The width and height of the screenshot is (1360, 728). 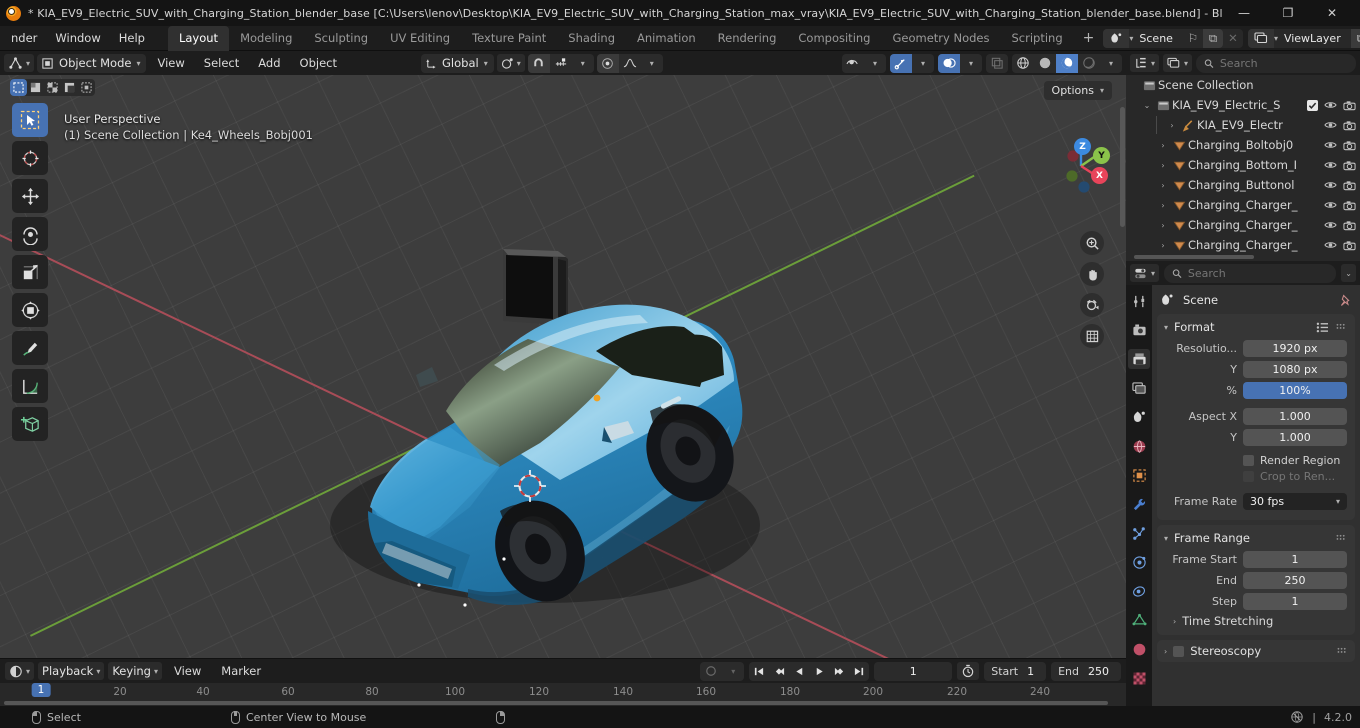 What do you see at coordinates (30, 348) in the screenshot?
I see `annotate-tool` at bounding box center [30, 348].